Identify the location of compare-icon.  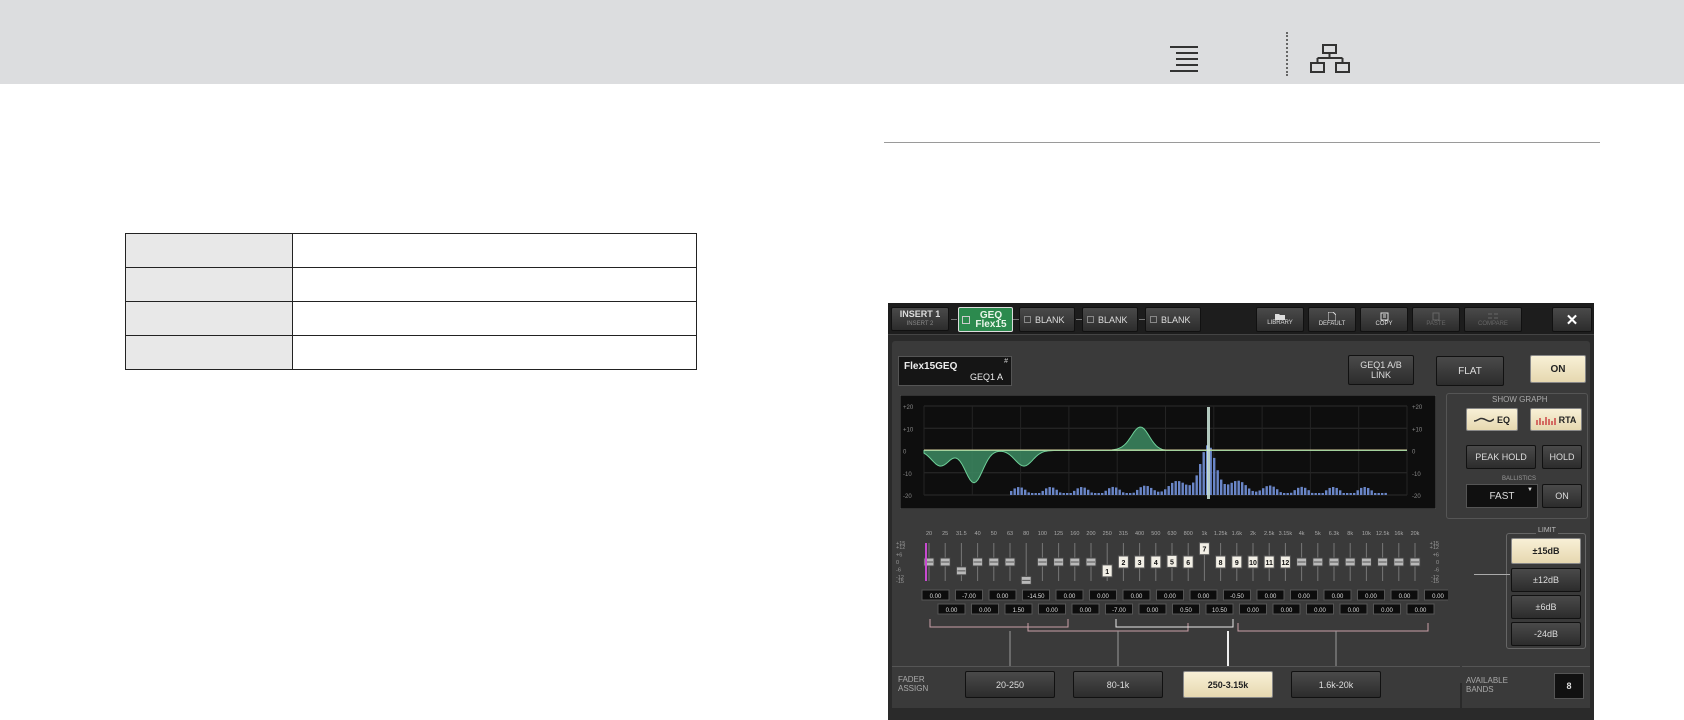
(1493, 316).